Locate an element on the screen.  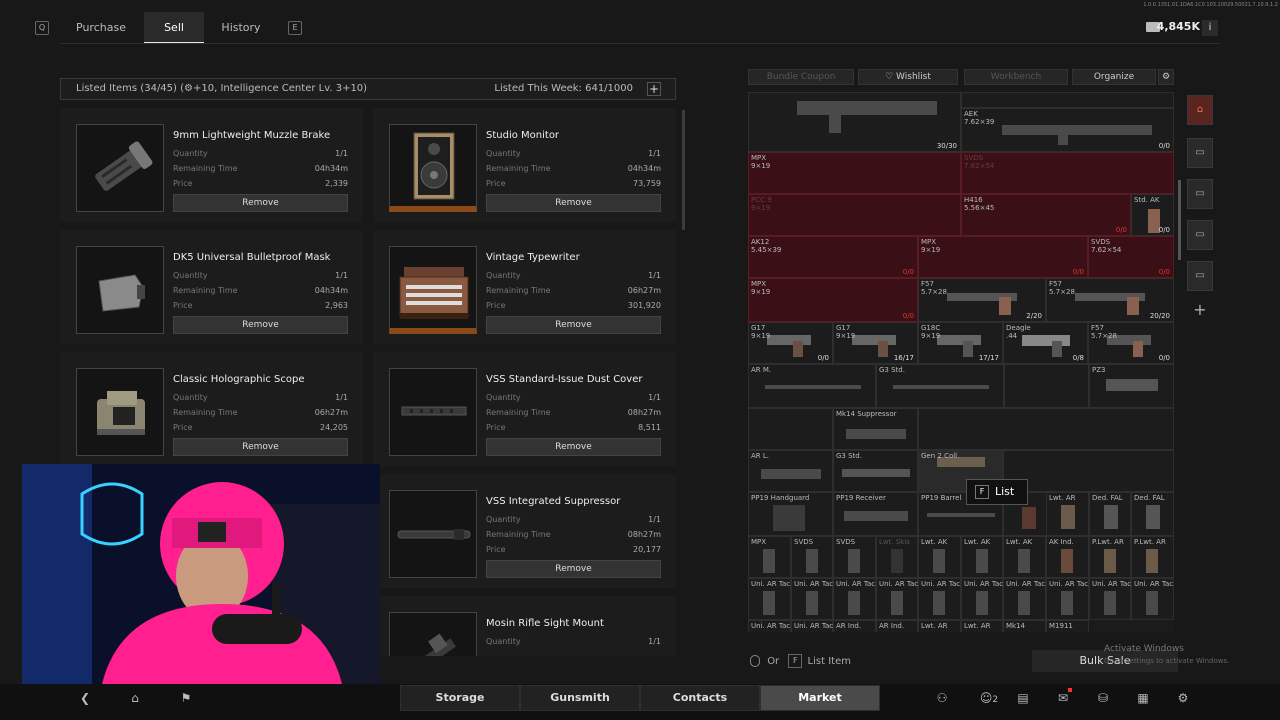
add-container-button: + is located at coordinates (1200, 311).